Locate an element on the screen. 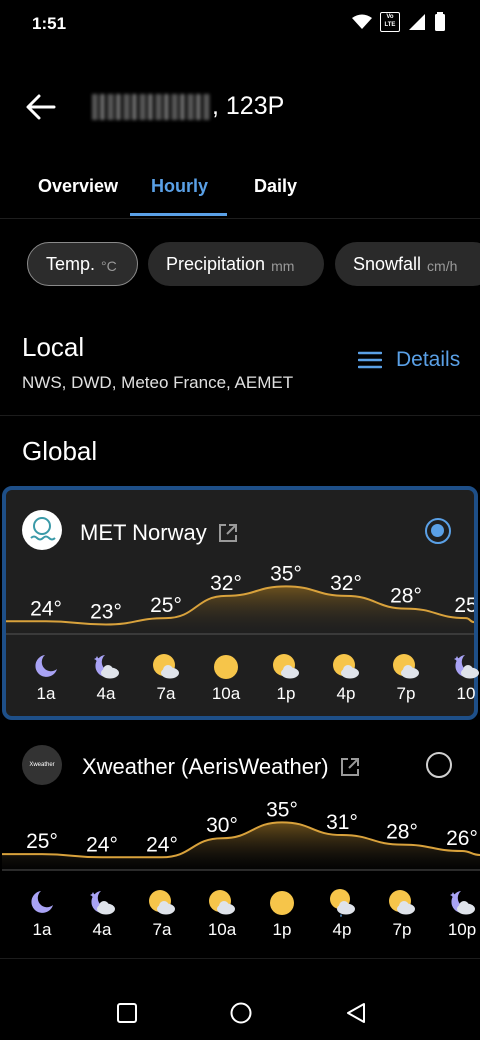  temperature-value-label: 26° is located at coordinates (462, 838).